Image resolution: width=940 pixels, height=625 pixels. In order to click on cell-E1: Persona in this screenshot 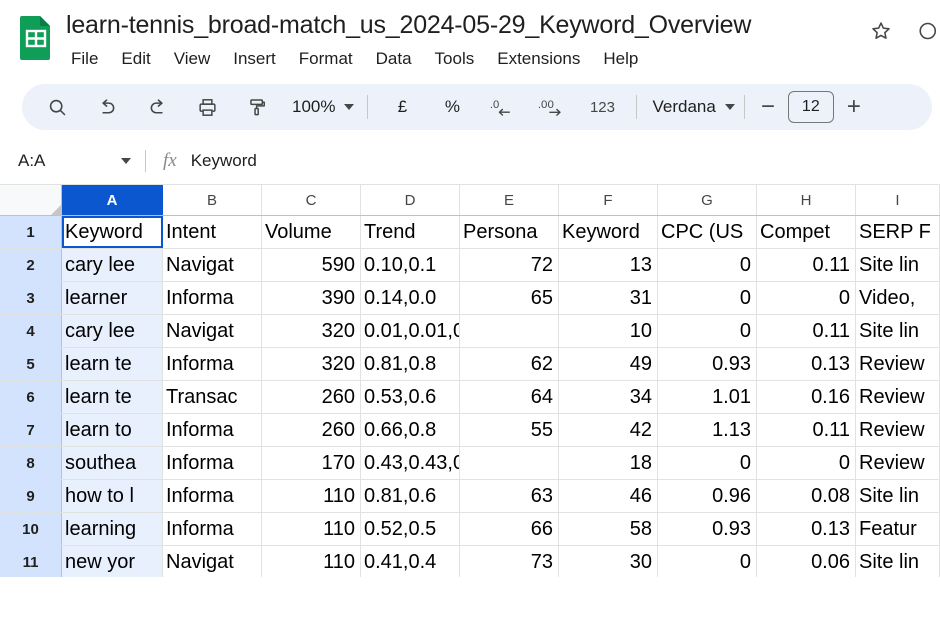, I will do `click(509, 232)`.